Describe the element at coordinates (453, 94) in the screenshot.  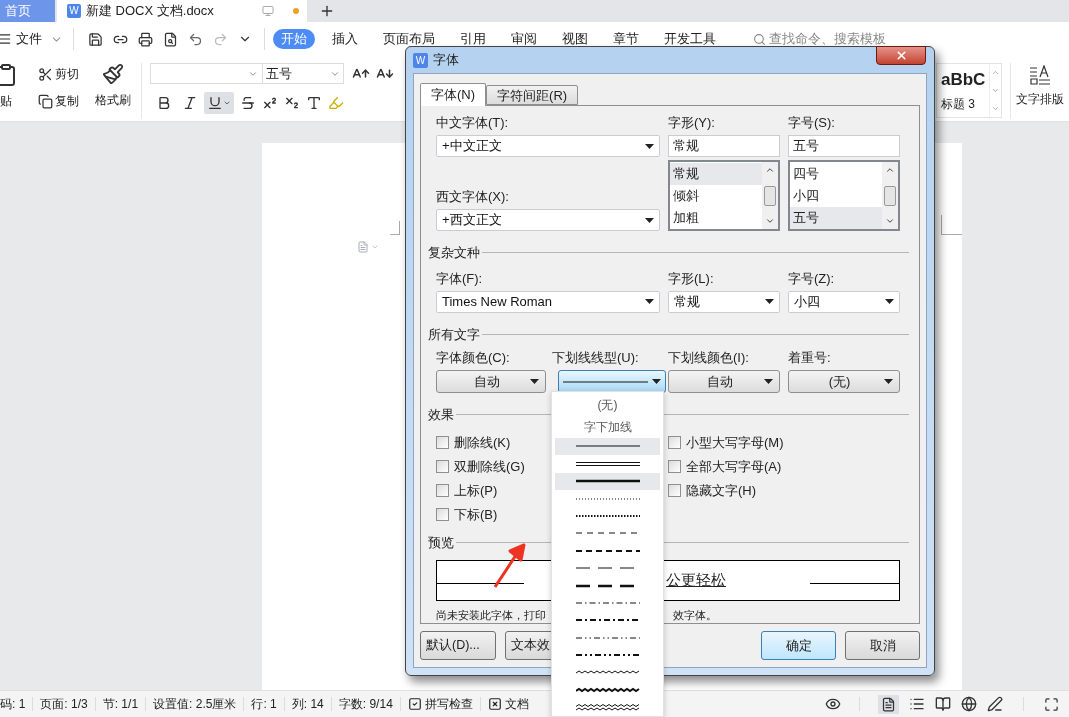
I see `tab: 字体(N)` at that location.